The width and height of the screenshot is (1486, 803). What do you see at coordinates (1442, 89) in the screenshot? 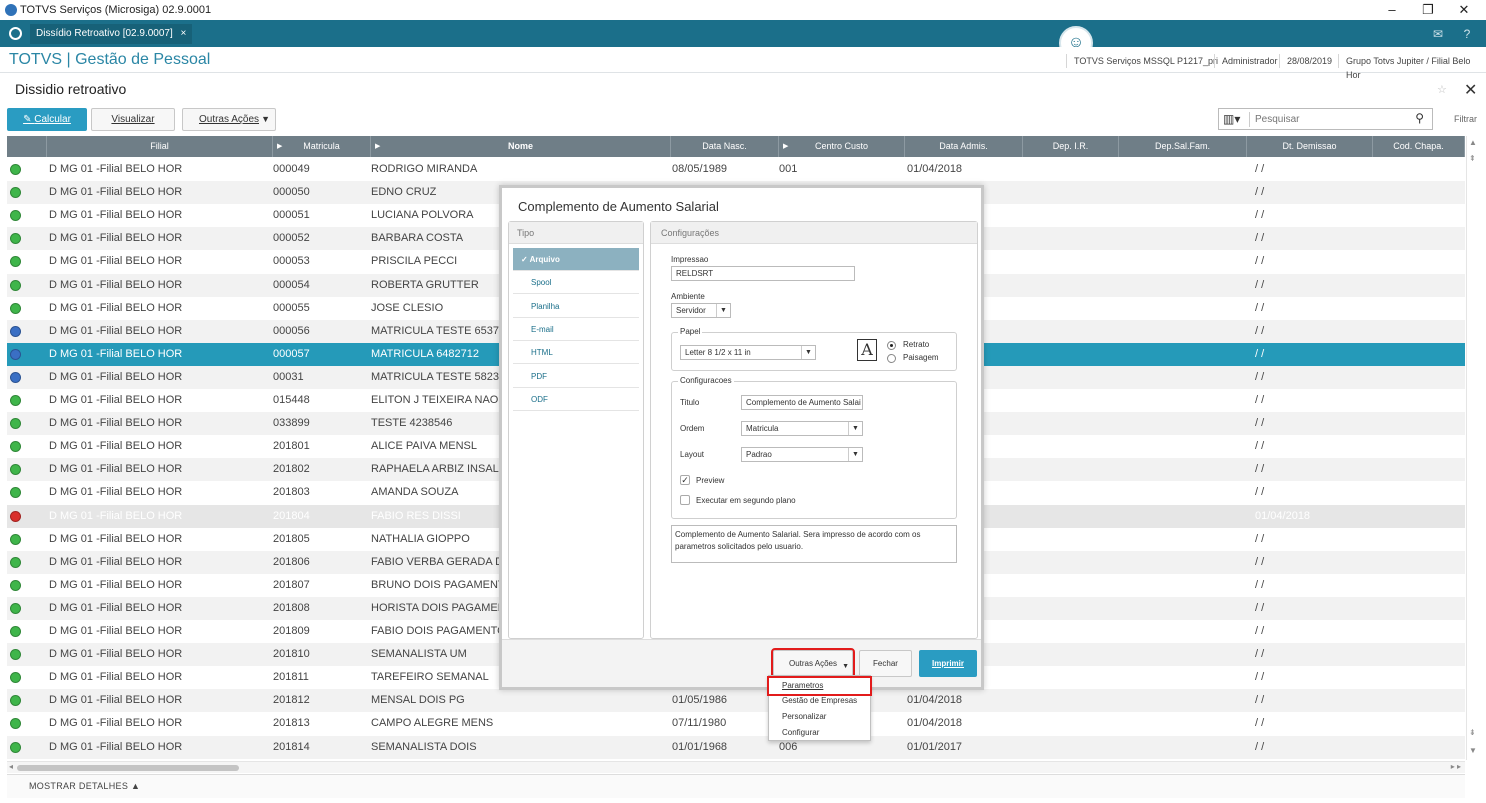
I see `favorite-star-icon: ☆` at bounding box center [1442, 89].